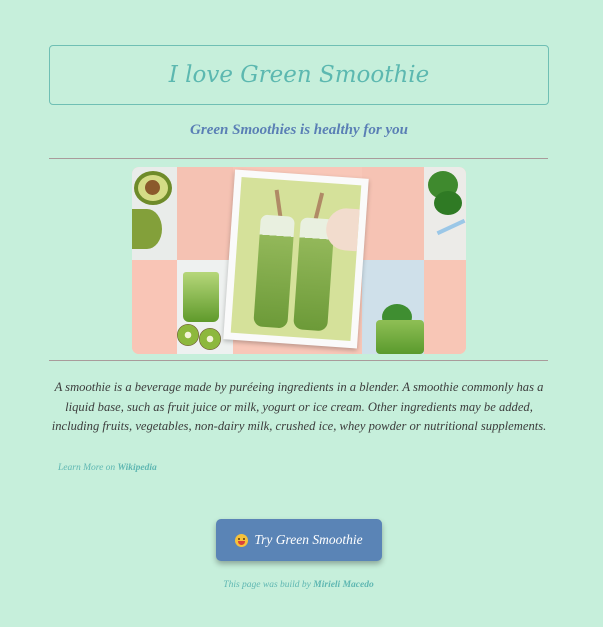 The height and width of the screenshot is (627, 603). Describe the element at coordinates (137, 468) in the screenshot. I see `wikipedia-link: Wikipedia` at that location.